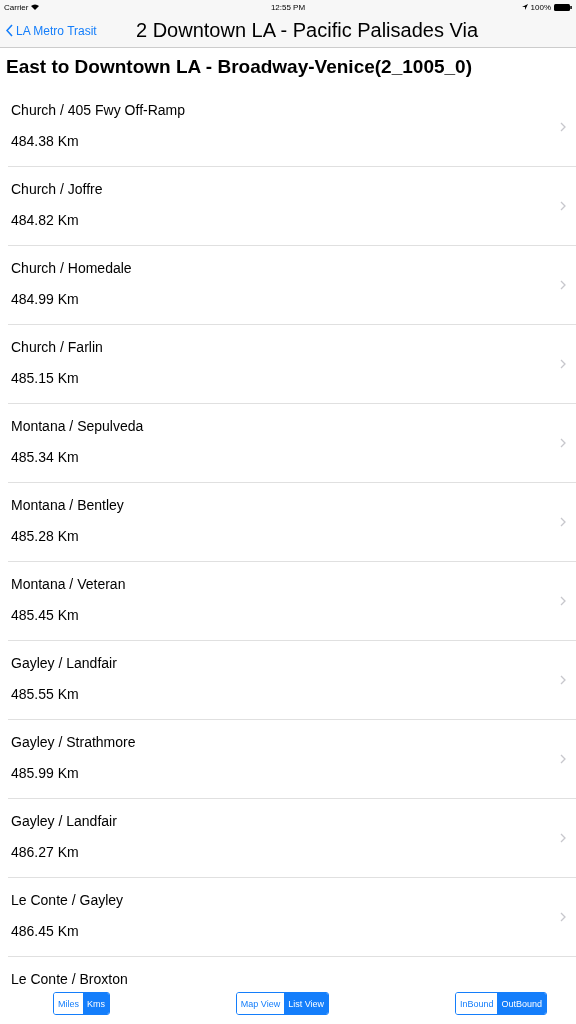 This screenshot has height=1024, width=576. What do you see at coordinates (78, 426) in the screenshot?
I see `stop-name: Montana / Sepulveda` at bounding box center [78, 426].